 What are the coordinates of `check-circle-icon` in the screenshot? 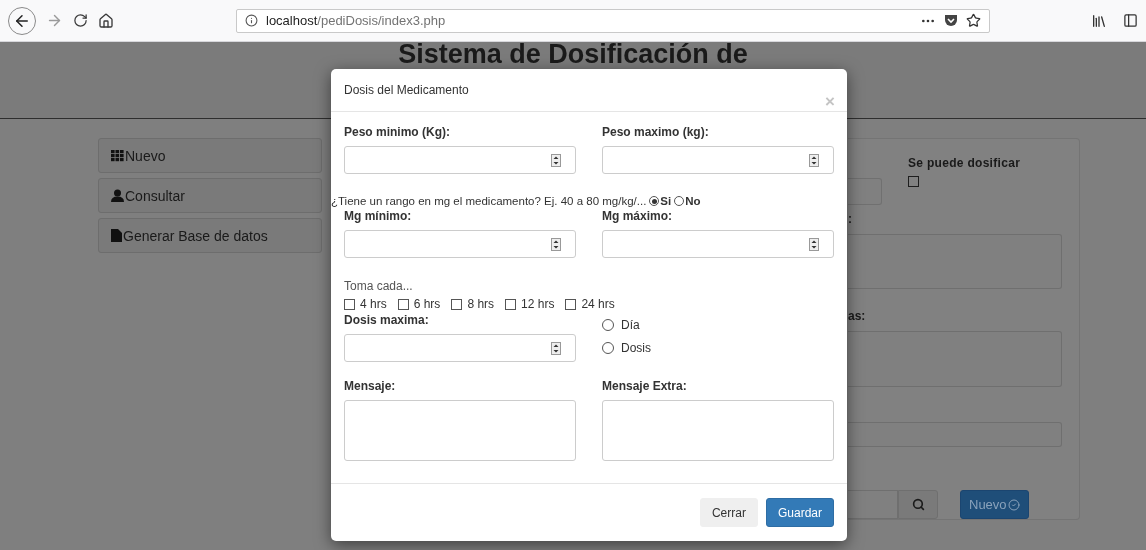 It's located at (1013, 504).